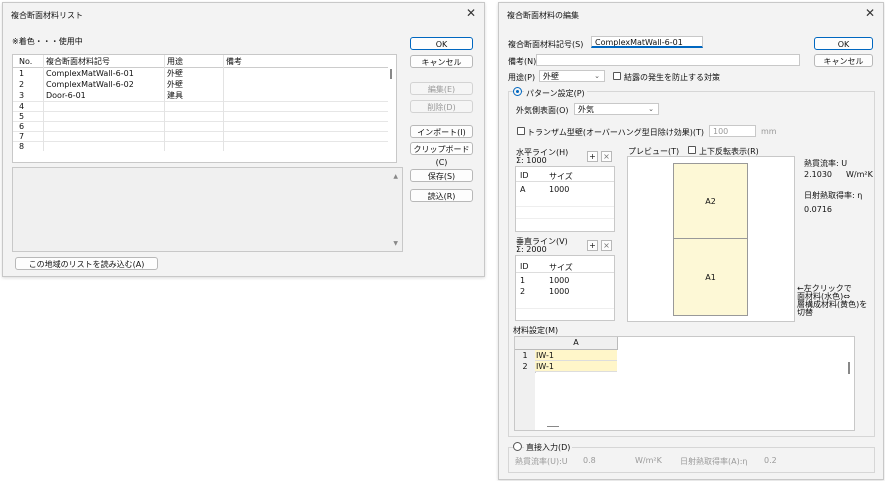 Image resolution: width=885 pixels, height=481 pixels. I want to click on table-row: 4, so click(200, 106).